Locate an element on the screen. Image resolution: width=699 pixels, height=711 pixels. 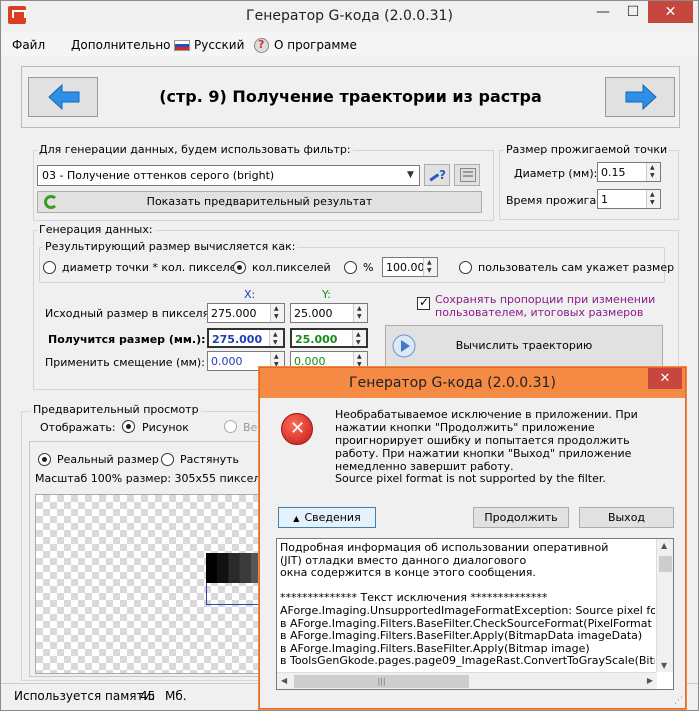
burn-time-stepper: ▲ ▼ is located at coordinates (653, 199).